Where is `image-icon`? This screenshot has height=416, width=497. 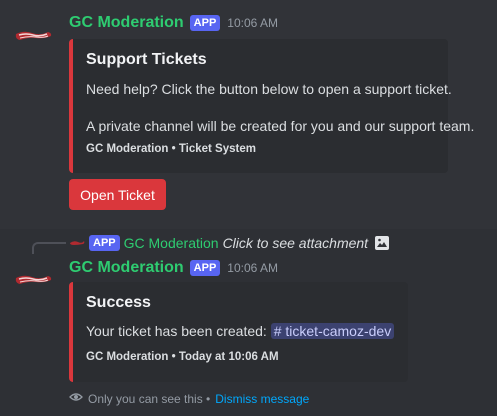
image-icon is located at coordinates (383, 243).